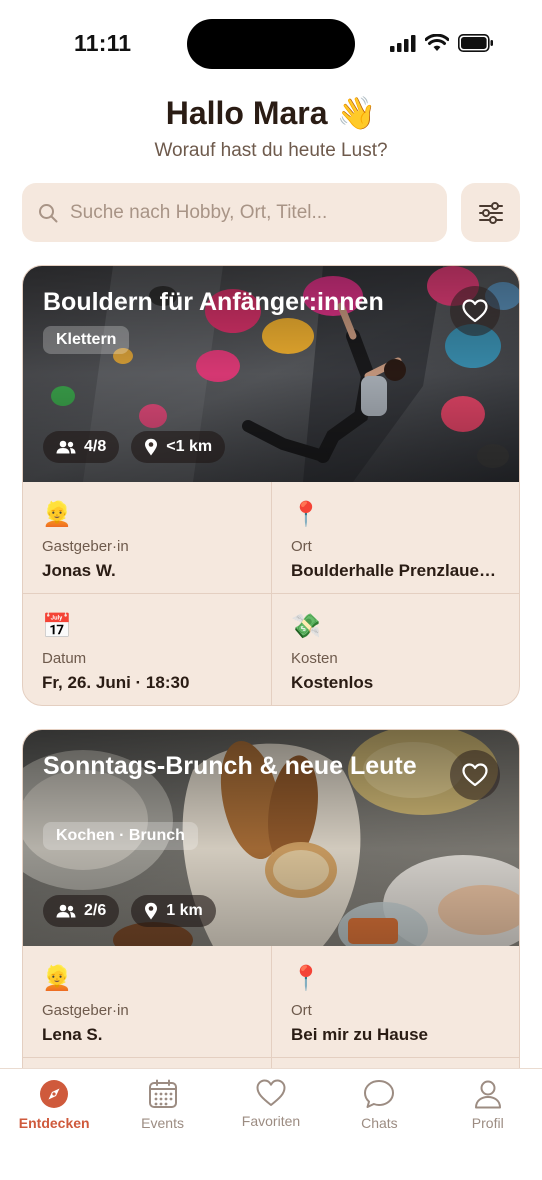 This screenshot has width=542, height=1180. I want to click on wifi-icon, so click(437, 42).